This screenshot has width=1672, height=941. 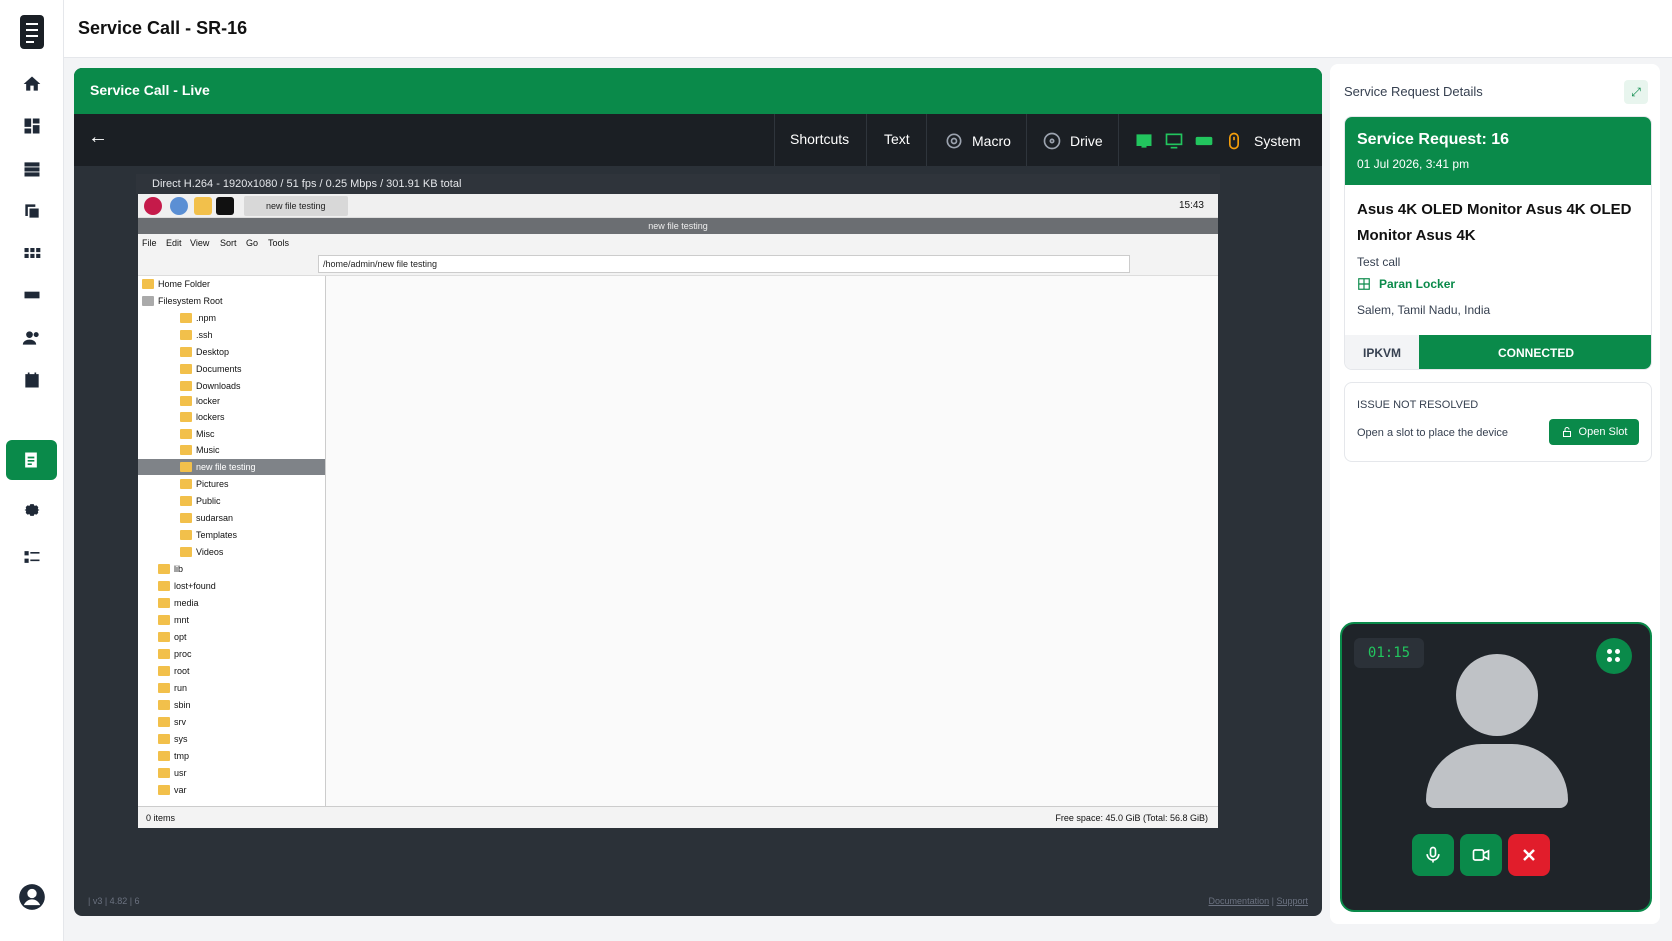 What do you see at coordinates (1566, 432) in the screenshot?
I see `lock-icon` at bounding box center [1566, 432].